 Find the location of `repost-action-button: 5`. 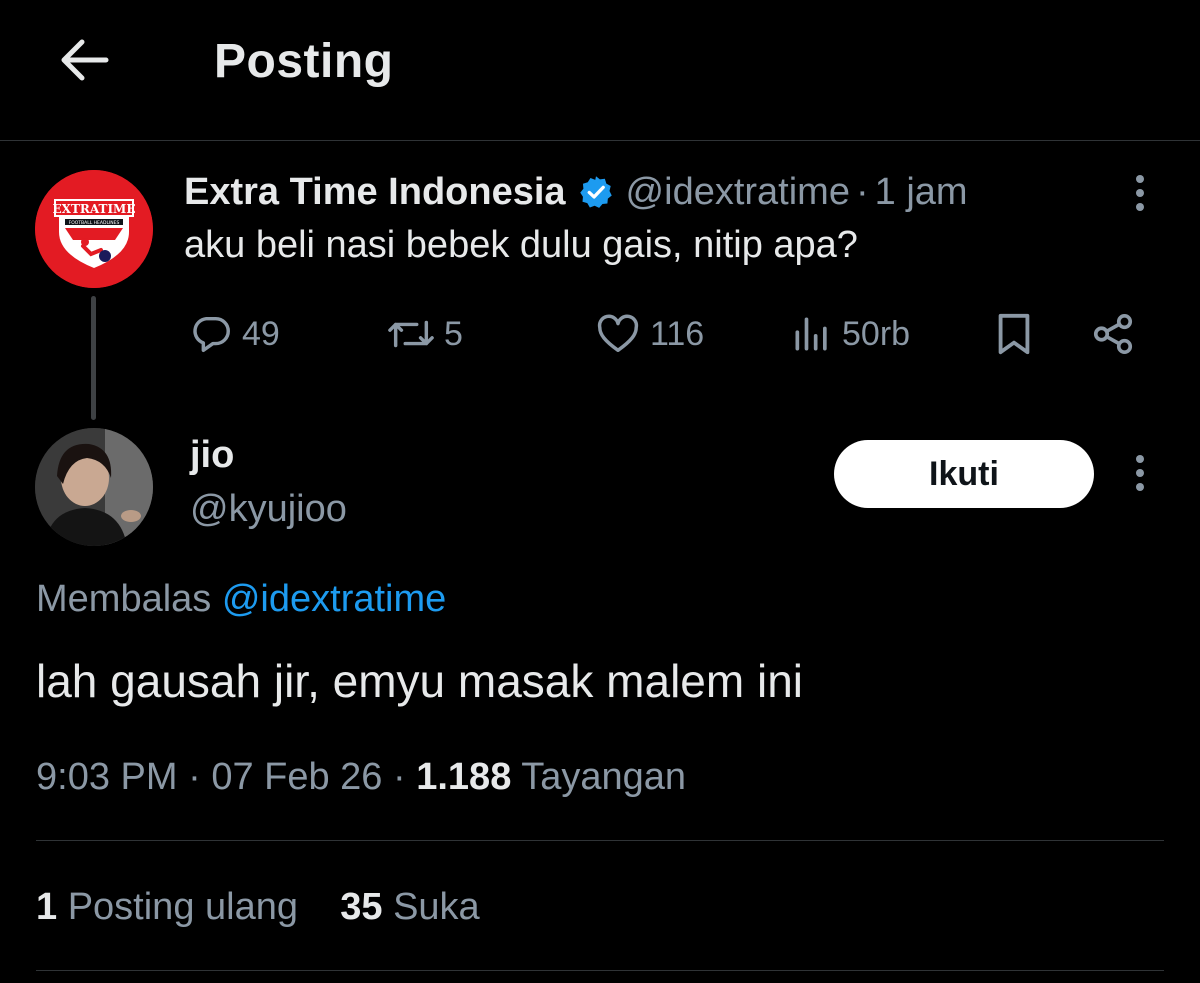

repost-action-button: 5 is located at coordinates (424, 334).